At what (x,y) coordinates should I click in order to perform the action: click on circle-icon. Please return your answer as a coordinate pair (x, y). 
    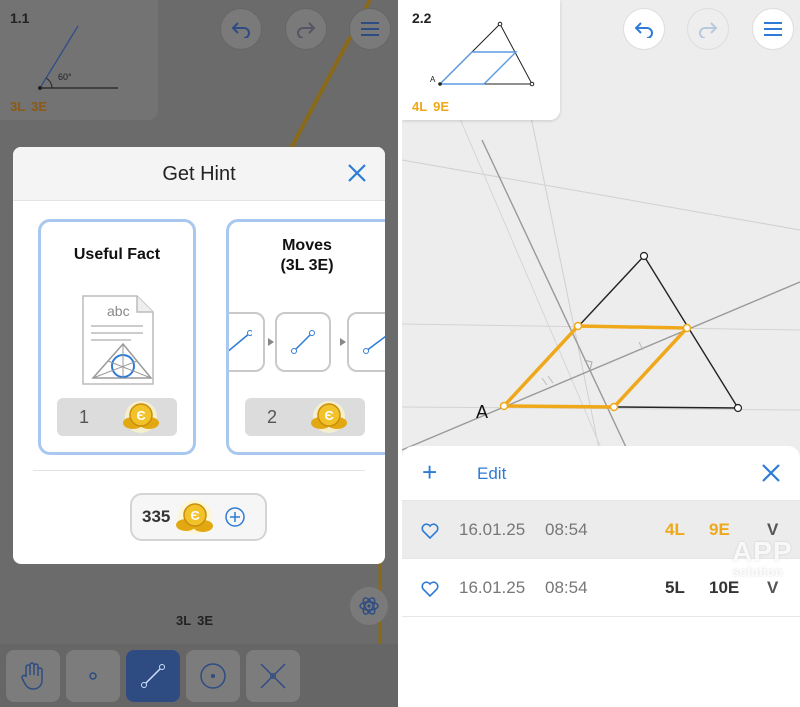
    Looking at the image, I should click on (213, 676).